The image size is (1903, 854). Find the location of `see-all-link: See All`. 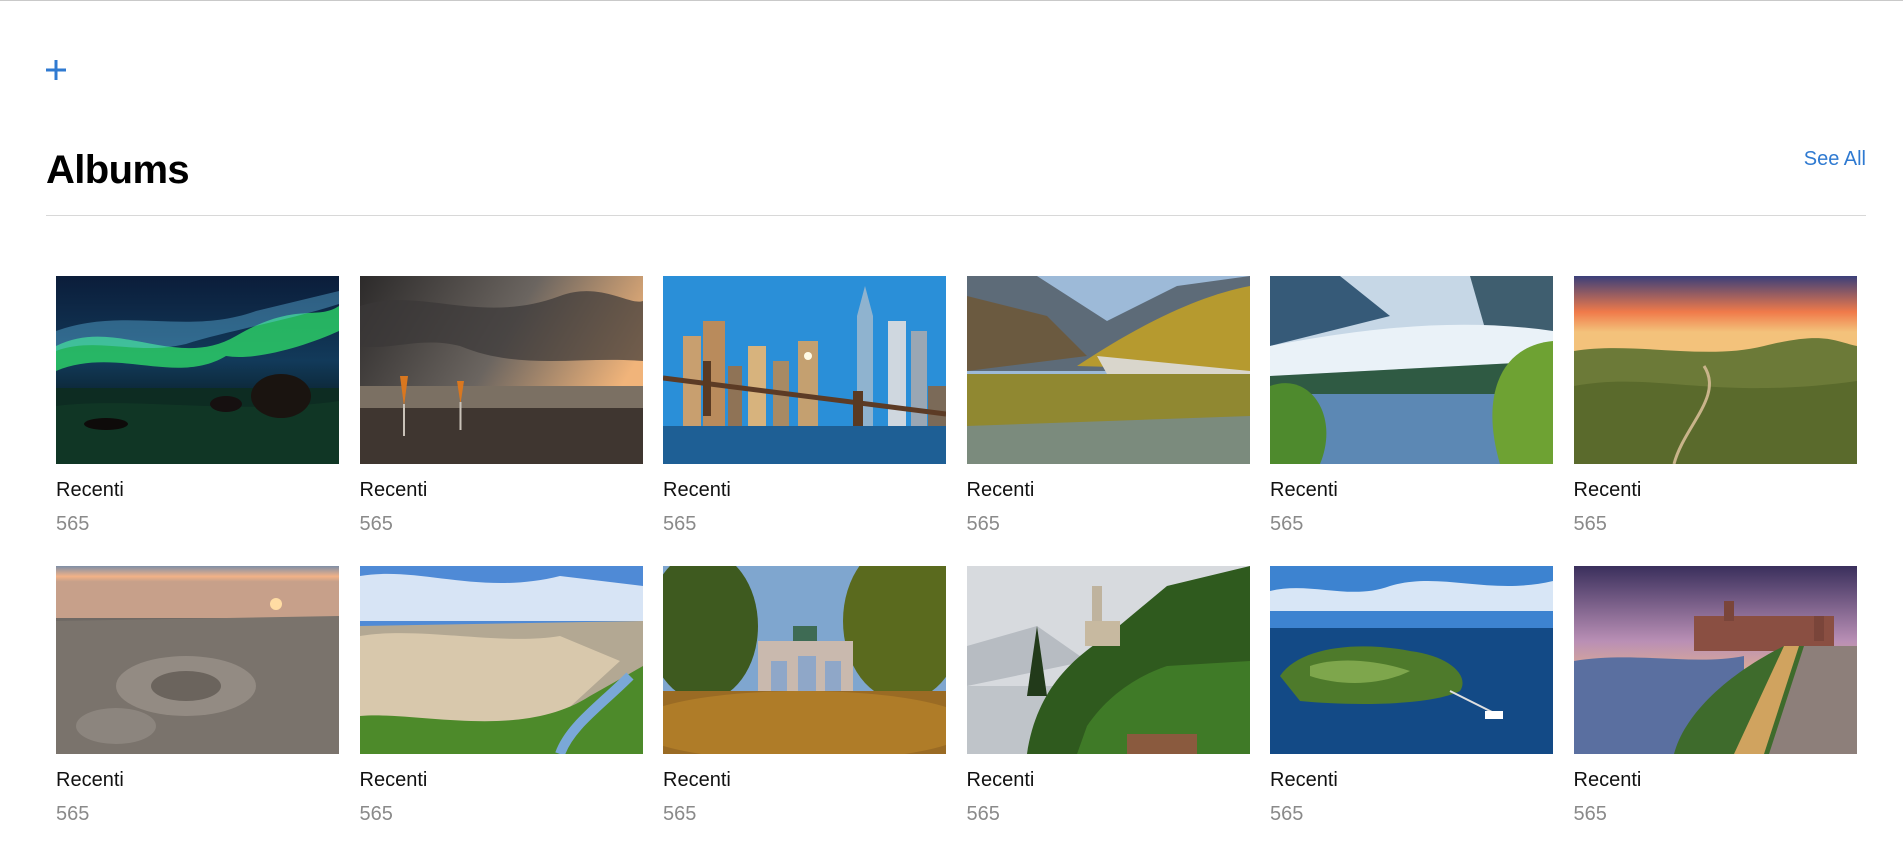

see-all-link: See All is located at coordinates (1835, 159).